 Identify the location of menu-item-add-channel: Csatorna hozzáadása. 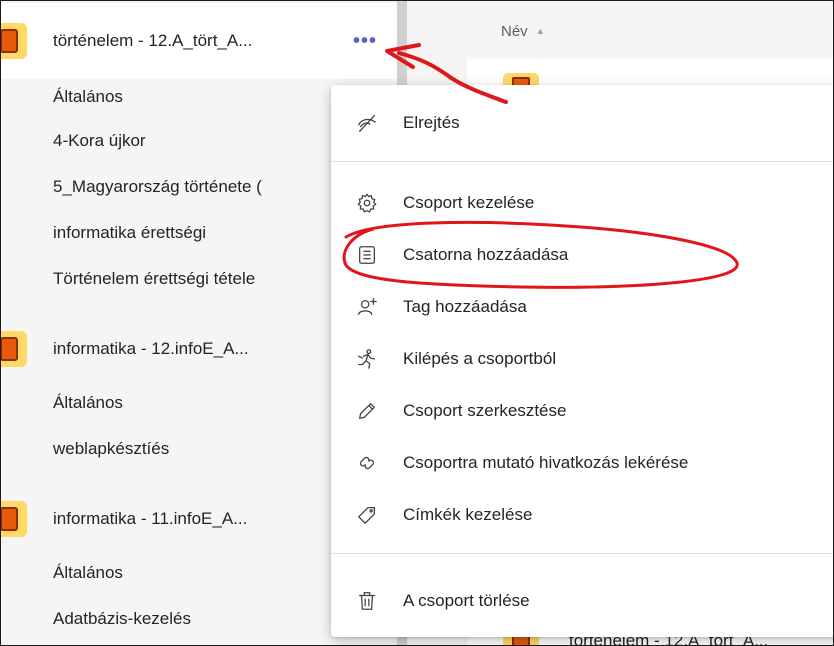
(582, 255).